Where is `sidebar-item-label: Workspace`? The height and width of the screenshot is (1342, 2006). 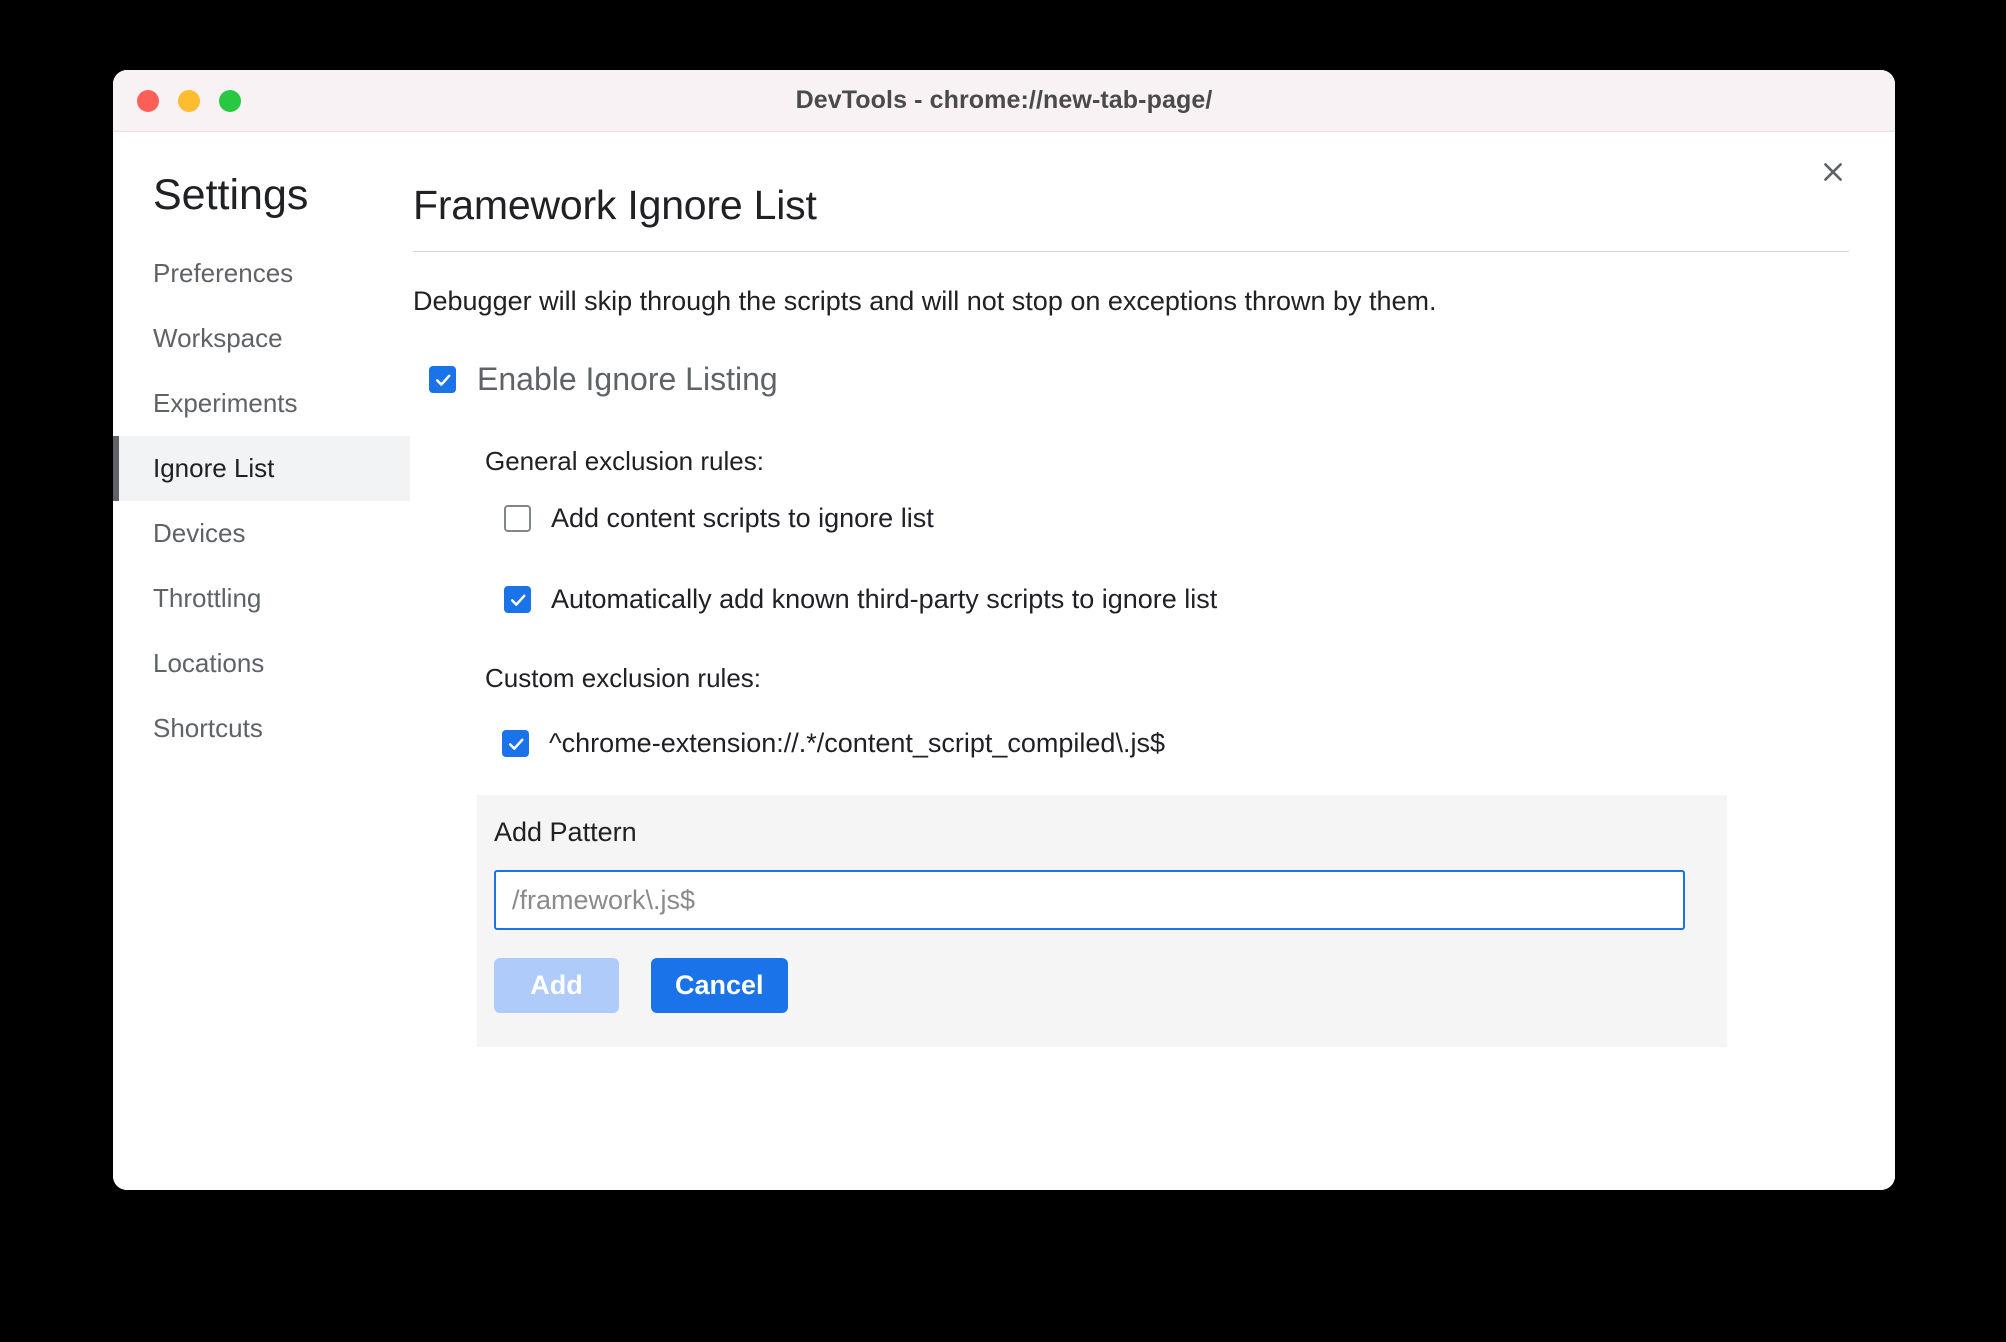
sidebar-item-label: Workspace is located at coordinates (218, 338).